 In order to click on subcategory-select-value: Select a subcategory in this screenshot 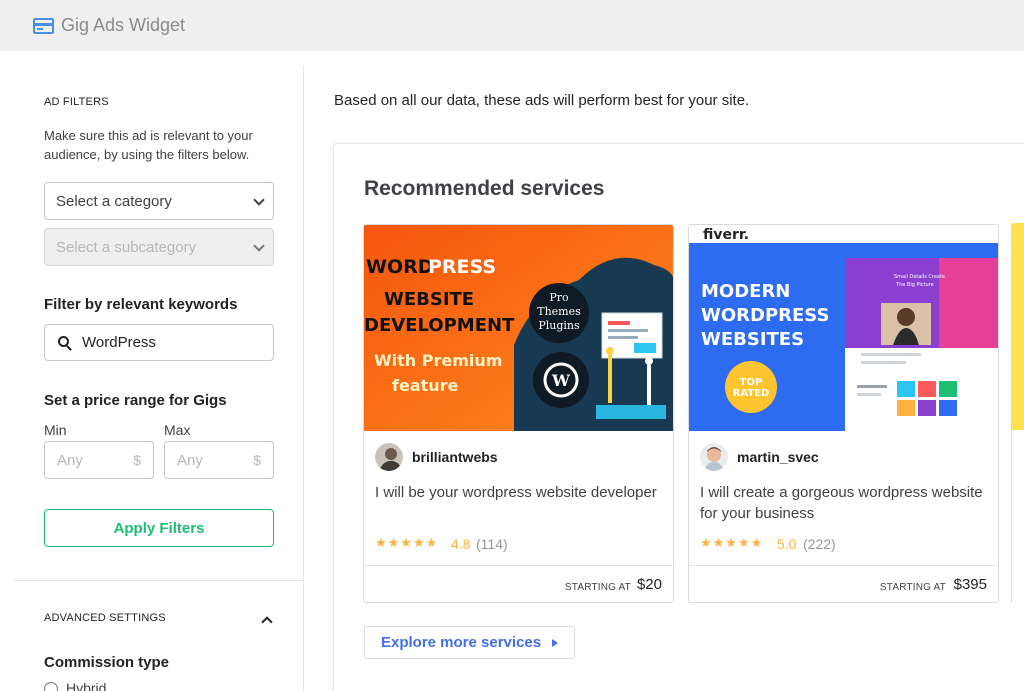, I will do `click(126, 247)`.